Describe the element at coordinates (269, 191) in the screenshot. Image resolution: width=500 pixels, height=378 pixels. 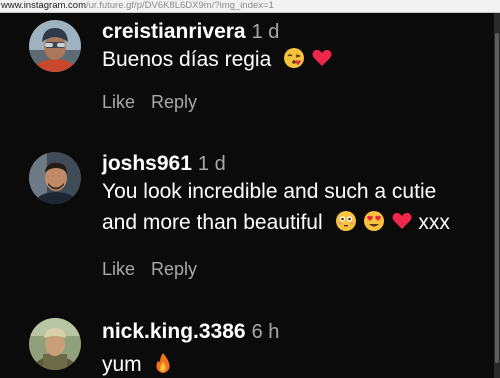
I see `comment-body-line-1: You look incredible and such a cutie` at that location.